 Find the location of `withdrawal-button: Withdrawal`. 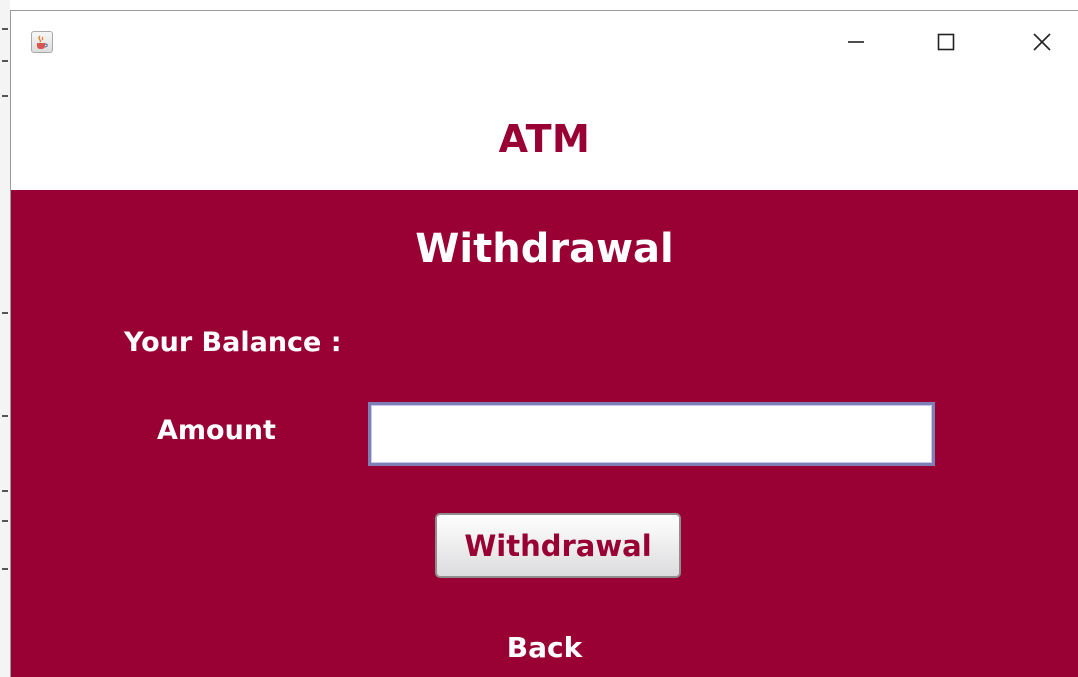

withdrawal-button: Withdrawal is located at coordinates (558, 545).